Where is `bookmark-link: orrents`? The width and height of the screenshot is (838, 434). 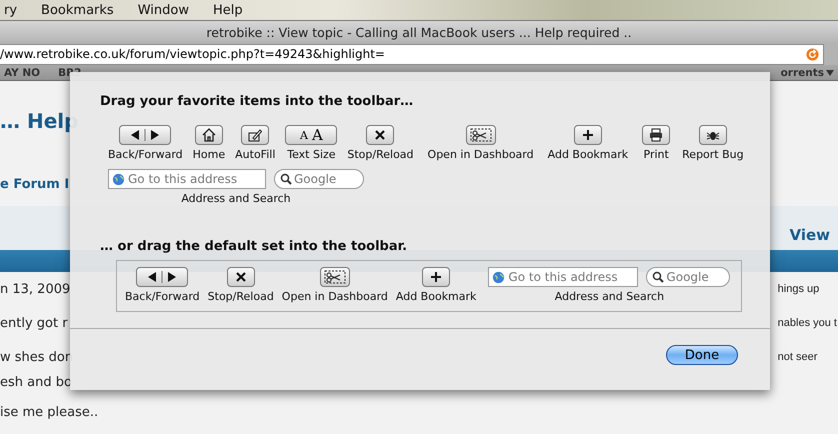 bookmark-link: orrents is located at coordinates (802, 72).